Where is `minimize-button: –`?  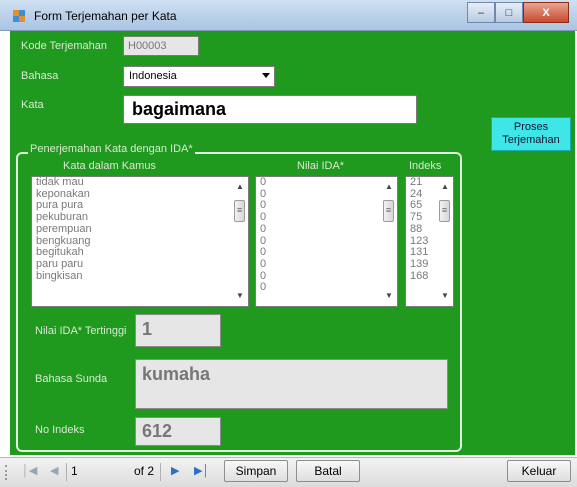
minimize-button: – is located at coordinates (481, 12).